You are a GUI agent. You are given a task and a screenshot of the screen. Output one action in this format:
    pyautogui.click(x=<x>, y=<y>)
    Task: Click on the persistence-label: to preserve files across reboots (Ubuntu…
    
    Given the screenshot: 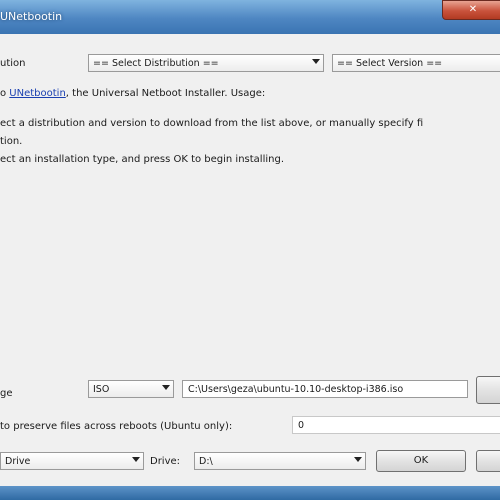 What is the action you would take?
    pyautogui.click(x=116, y=426)
    